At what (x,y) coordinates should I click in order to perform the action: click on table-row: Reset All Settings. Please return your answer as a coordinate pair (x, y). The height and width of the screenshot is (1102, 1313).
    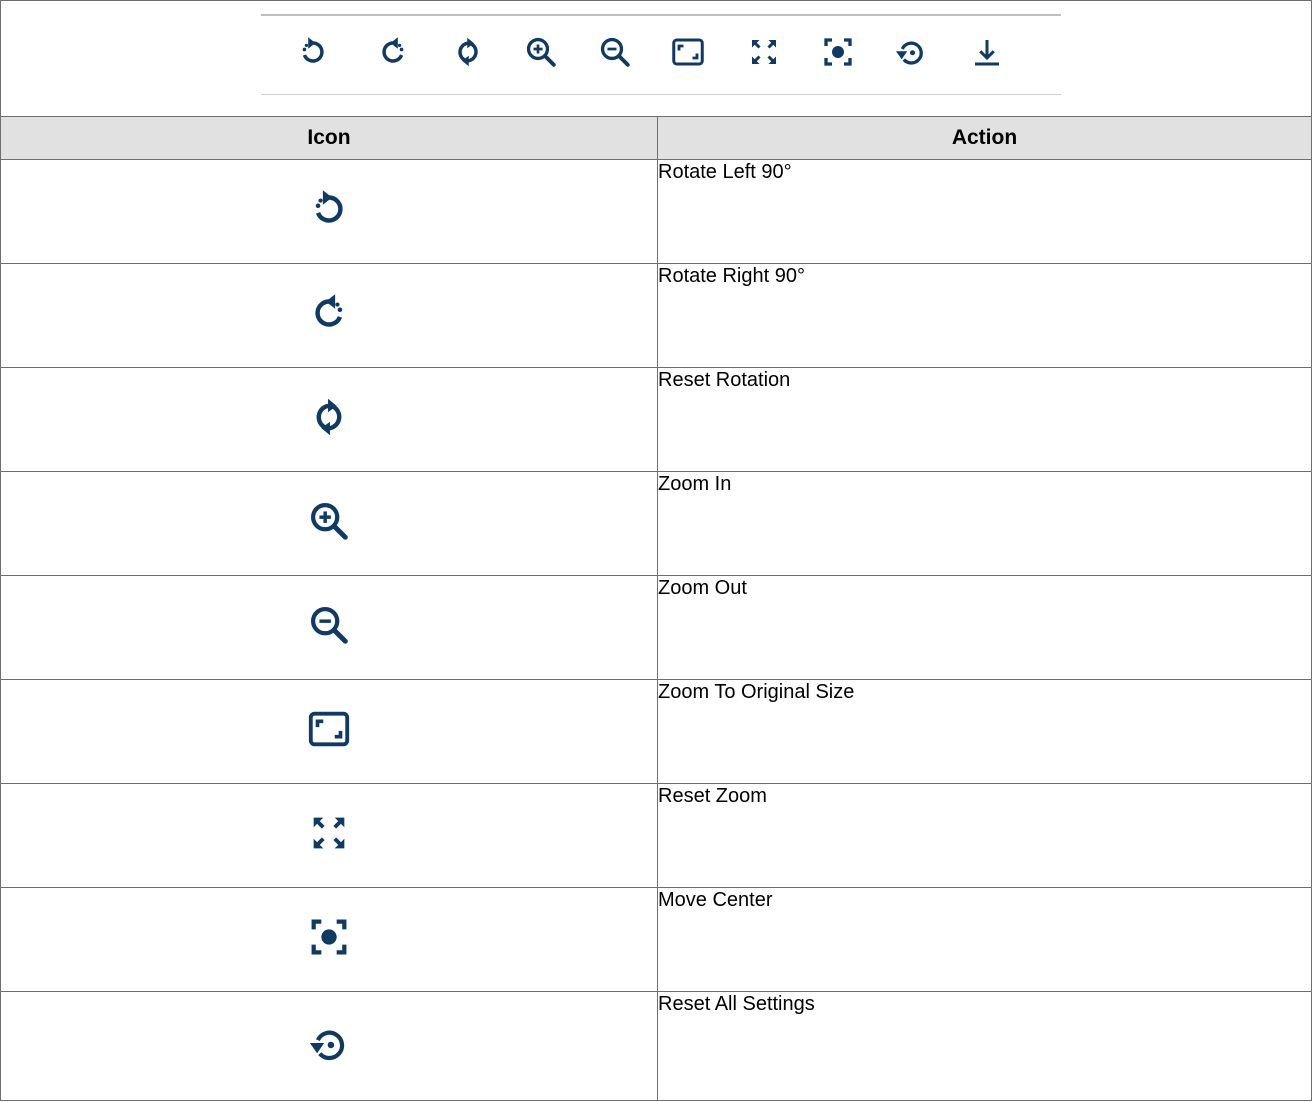
    Looking at the image, I should click on (656, 1046).